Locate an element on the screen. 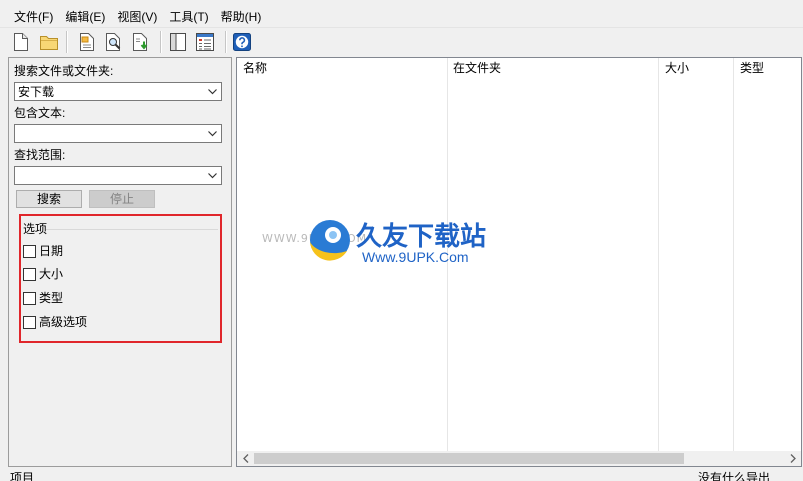 This screenshot has width=803, height=481. menu-bar: 文件(F) 编辑(E) 视图(V) 工具(T) 帮助(H) is located at coordinates (137, 17).